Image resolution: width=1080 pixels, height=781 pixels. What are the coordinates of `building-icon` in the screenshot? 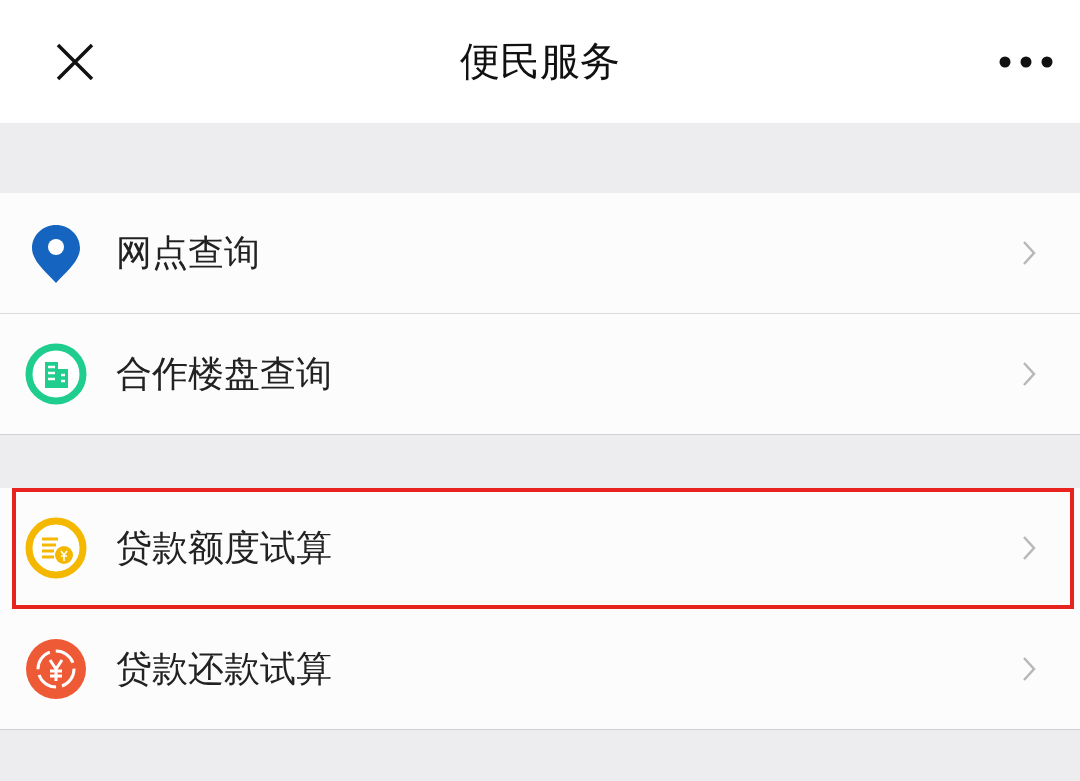 It's located at (56, 374).